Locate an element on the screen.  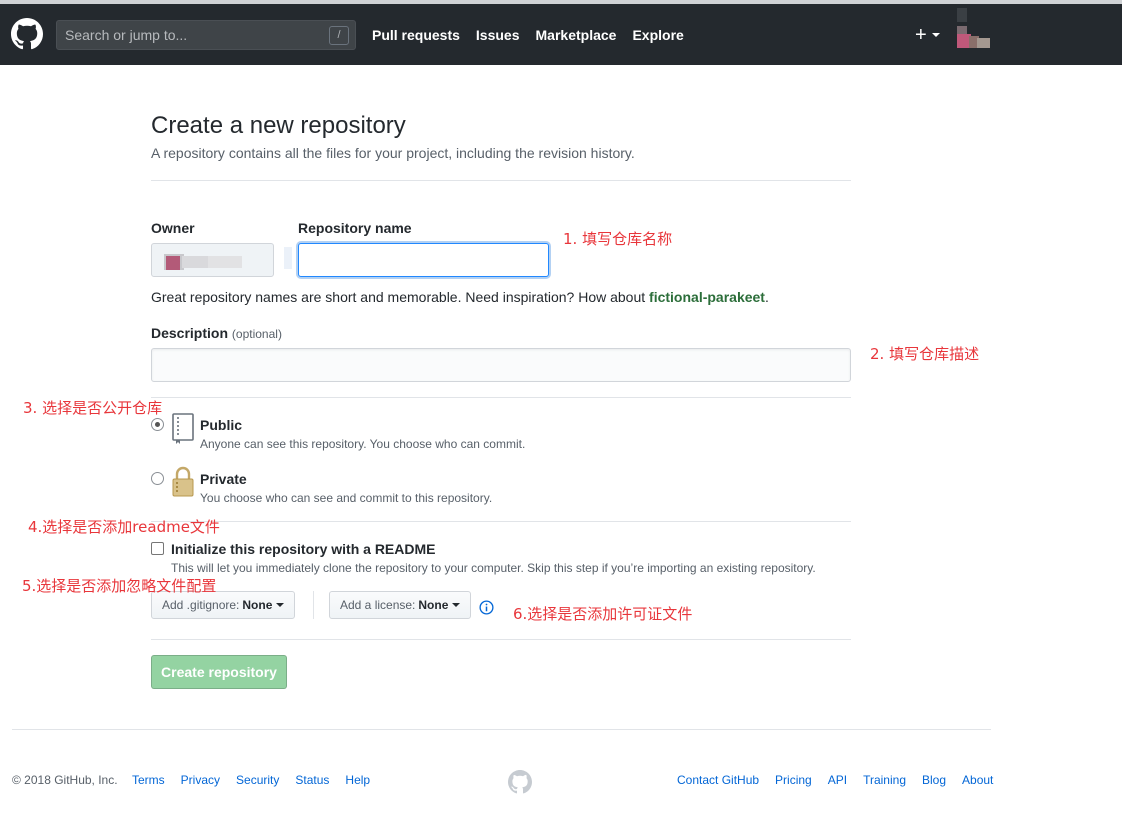
owner-select is located at coordinates (212, 260).